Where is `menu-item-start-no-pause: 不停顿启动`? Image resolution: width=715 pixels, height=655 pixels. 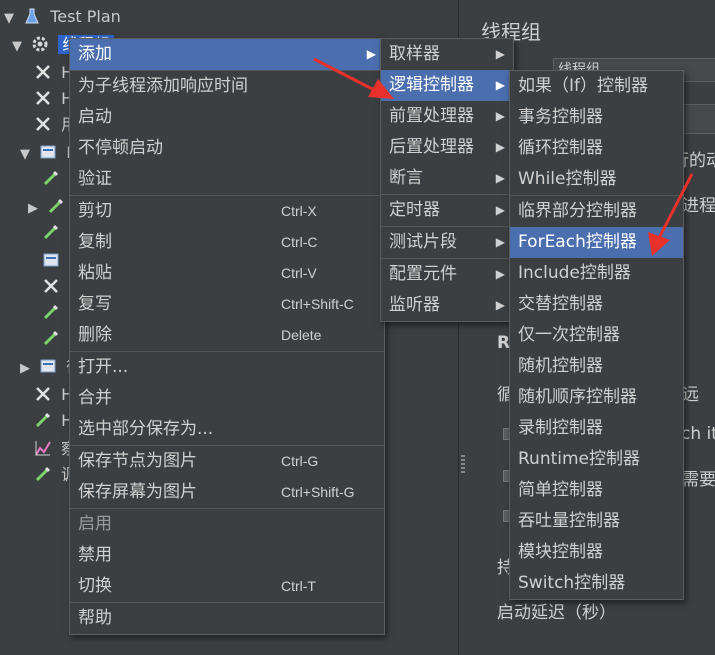 menu-item-start-no-pause: 不停顿启动 is located at coordinates (227, 148).